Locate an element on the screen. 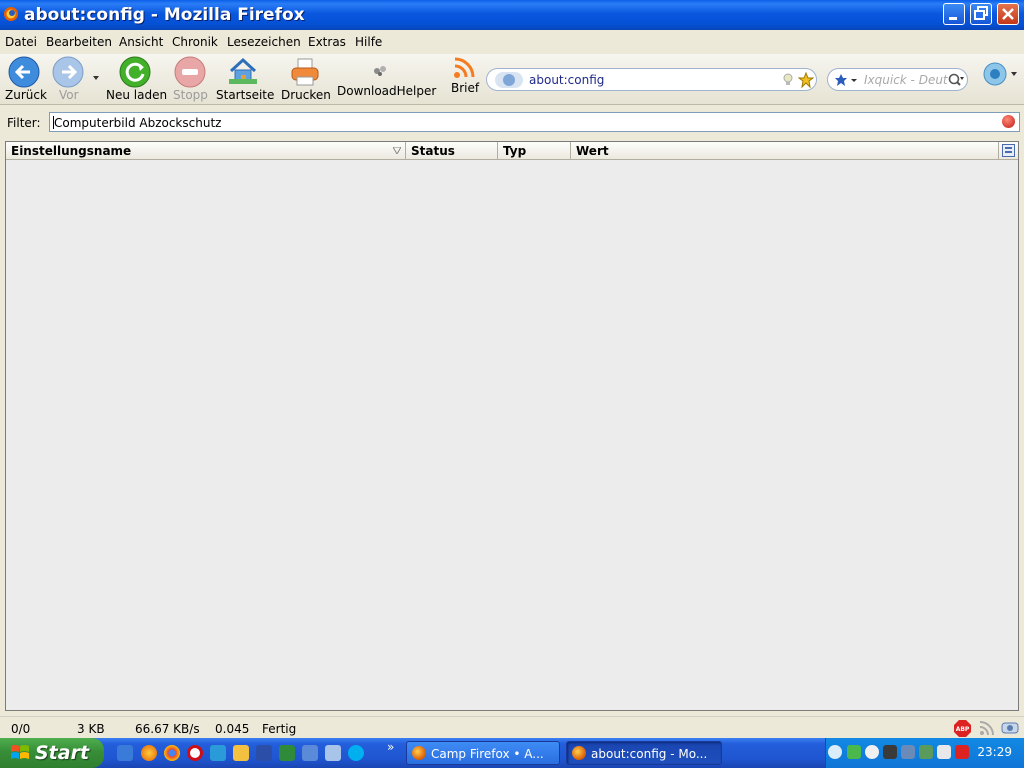 The height and width of the screenshot is (768, 1024). printer-icon is located at coordinates (305, 72).